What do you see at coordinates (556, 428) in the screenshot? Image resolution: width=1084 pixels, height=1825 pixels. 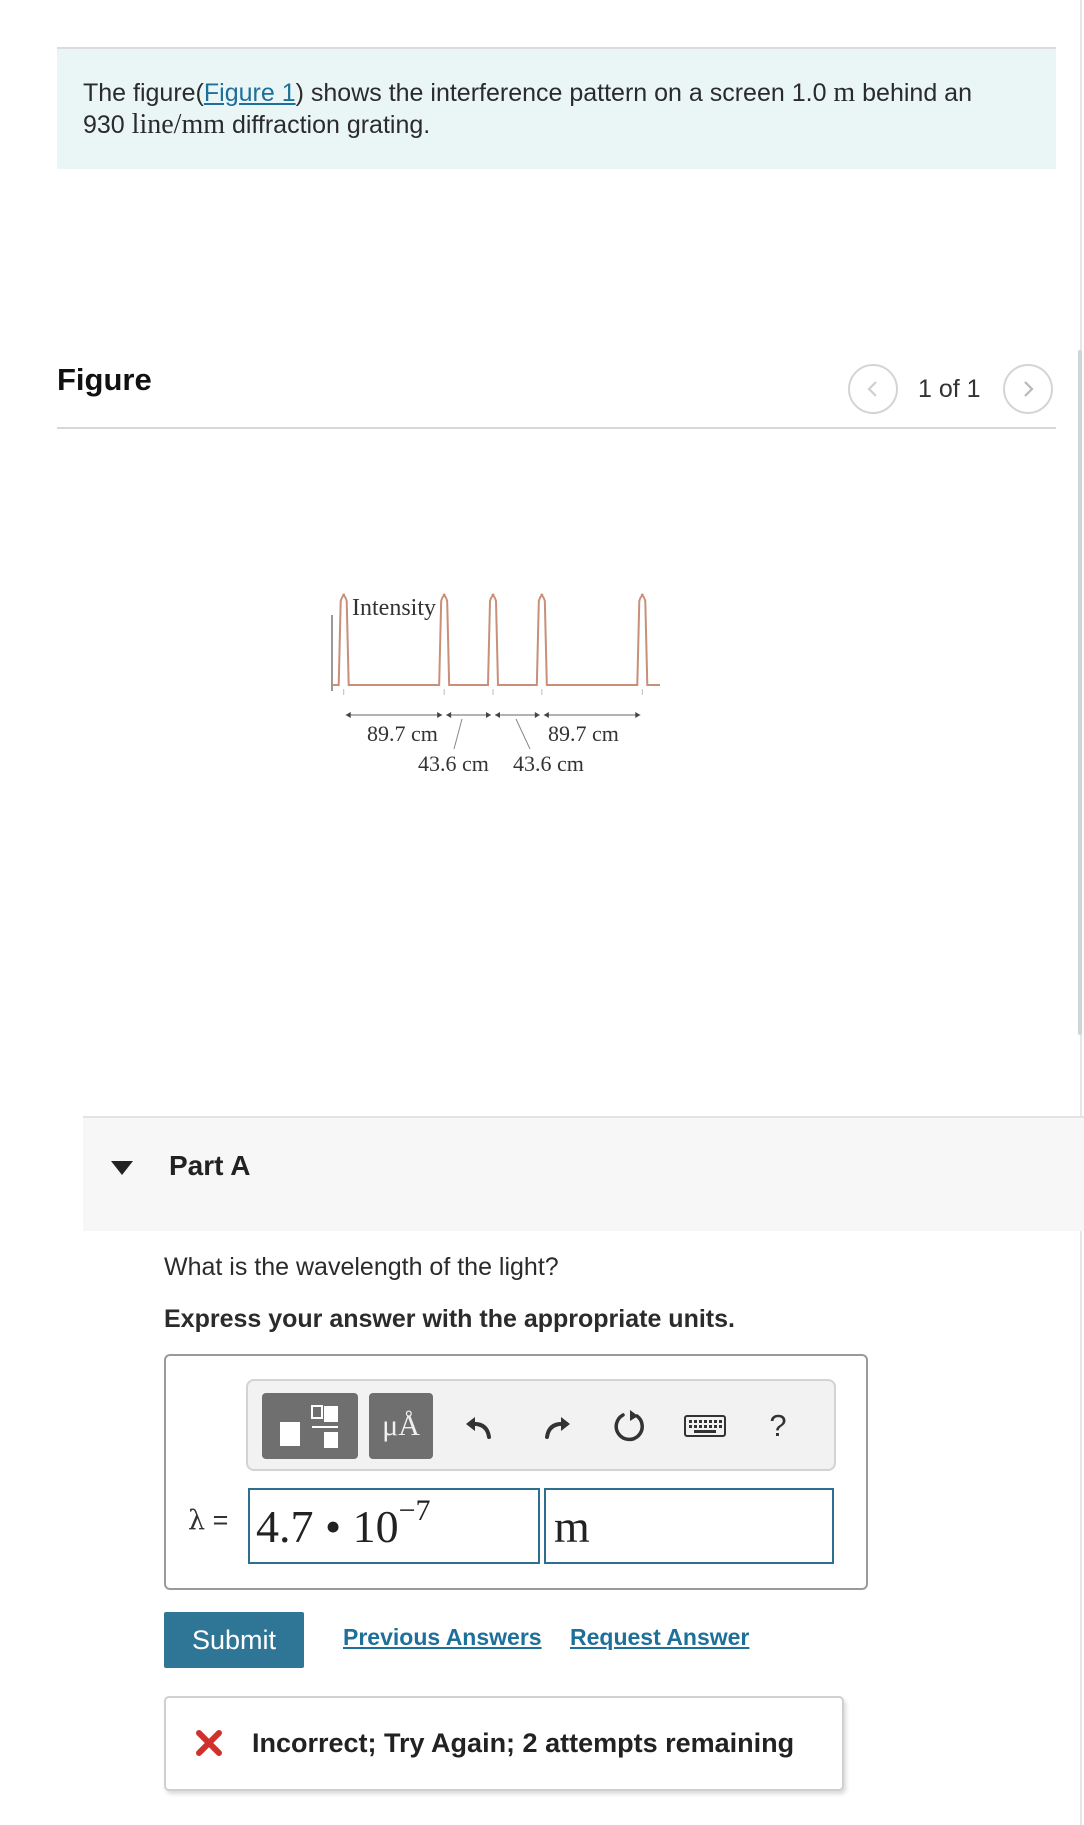 I see `figure-divider` at bounding box center [556, 428].